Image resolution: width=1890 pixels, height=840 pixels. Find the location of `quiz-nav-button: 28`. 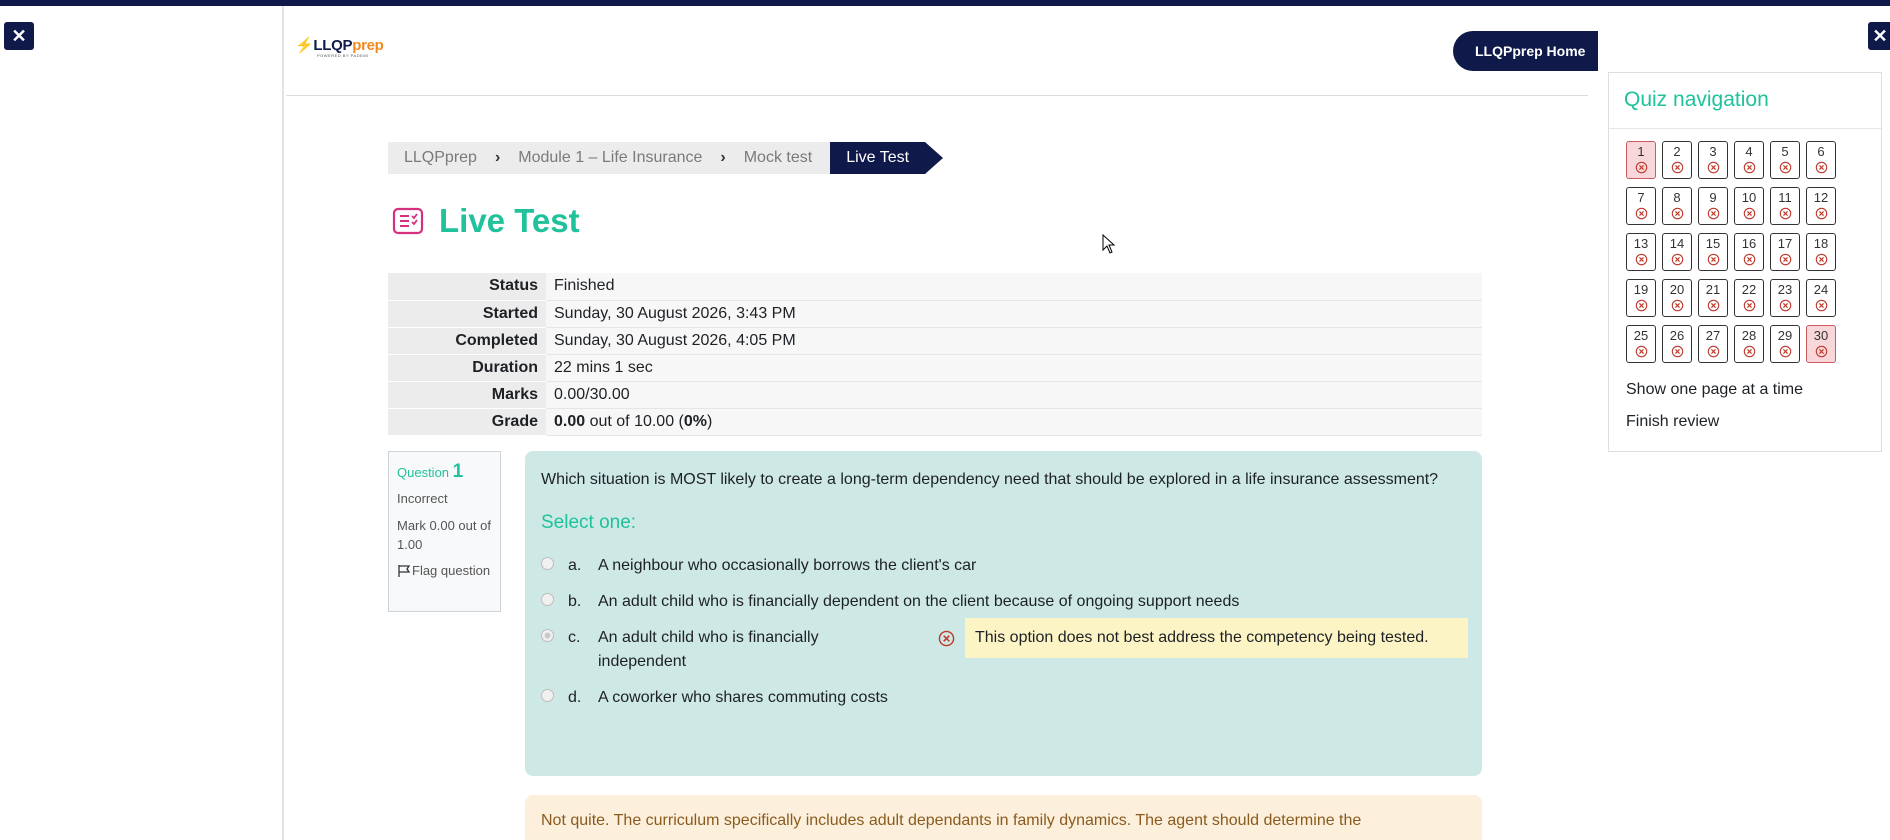

quiz-nav-button: 28 is located at coordinates (1749, 344).